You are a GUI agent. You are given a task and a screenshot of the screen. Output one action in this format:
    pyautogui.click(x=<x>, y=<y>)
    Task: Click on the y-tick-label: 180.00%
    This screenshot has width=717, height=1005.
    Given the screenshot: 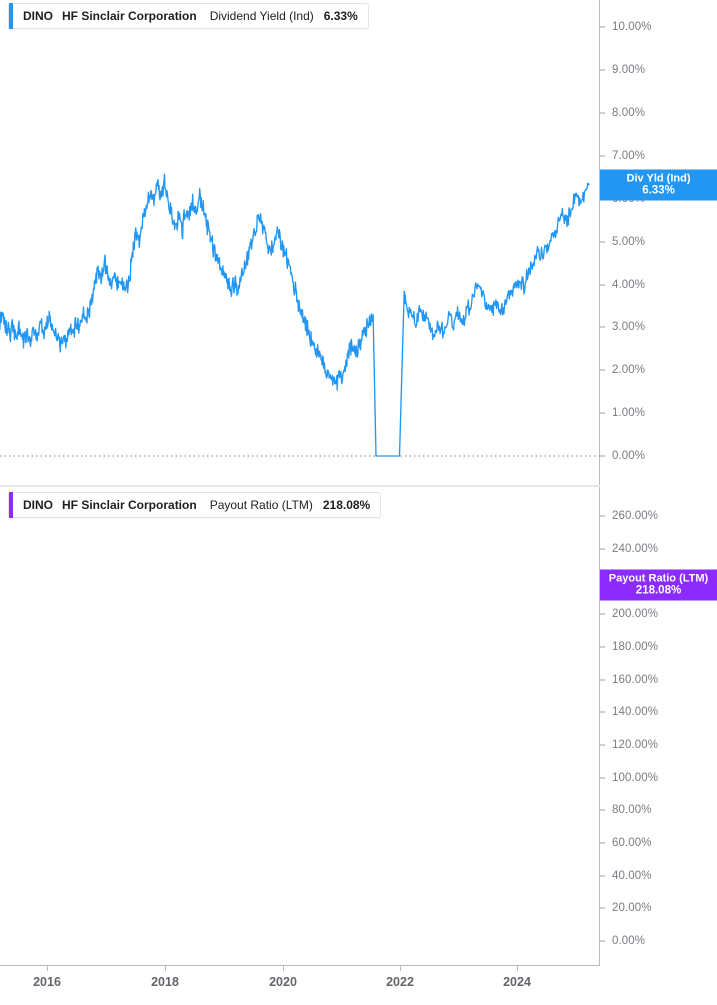 What is the action you would take?
    pyautogui.click(x=635, y=647)
    